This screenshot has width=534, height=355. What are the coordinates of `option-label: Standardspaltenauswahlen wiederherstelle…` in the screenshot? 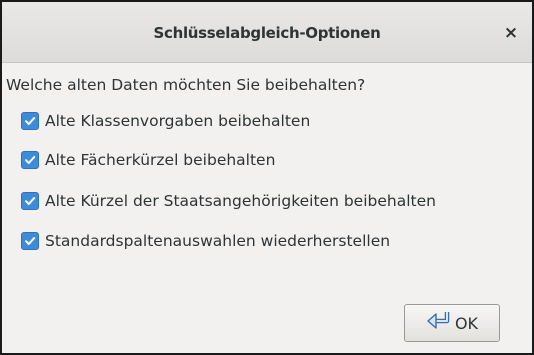 It's located at (218, 241).